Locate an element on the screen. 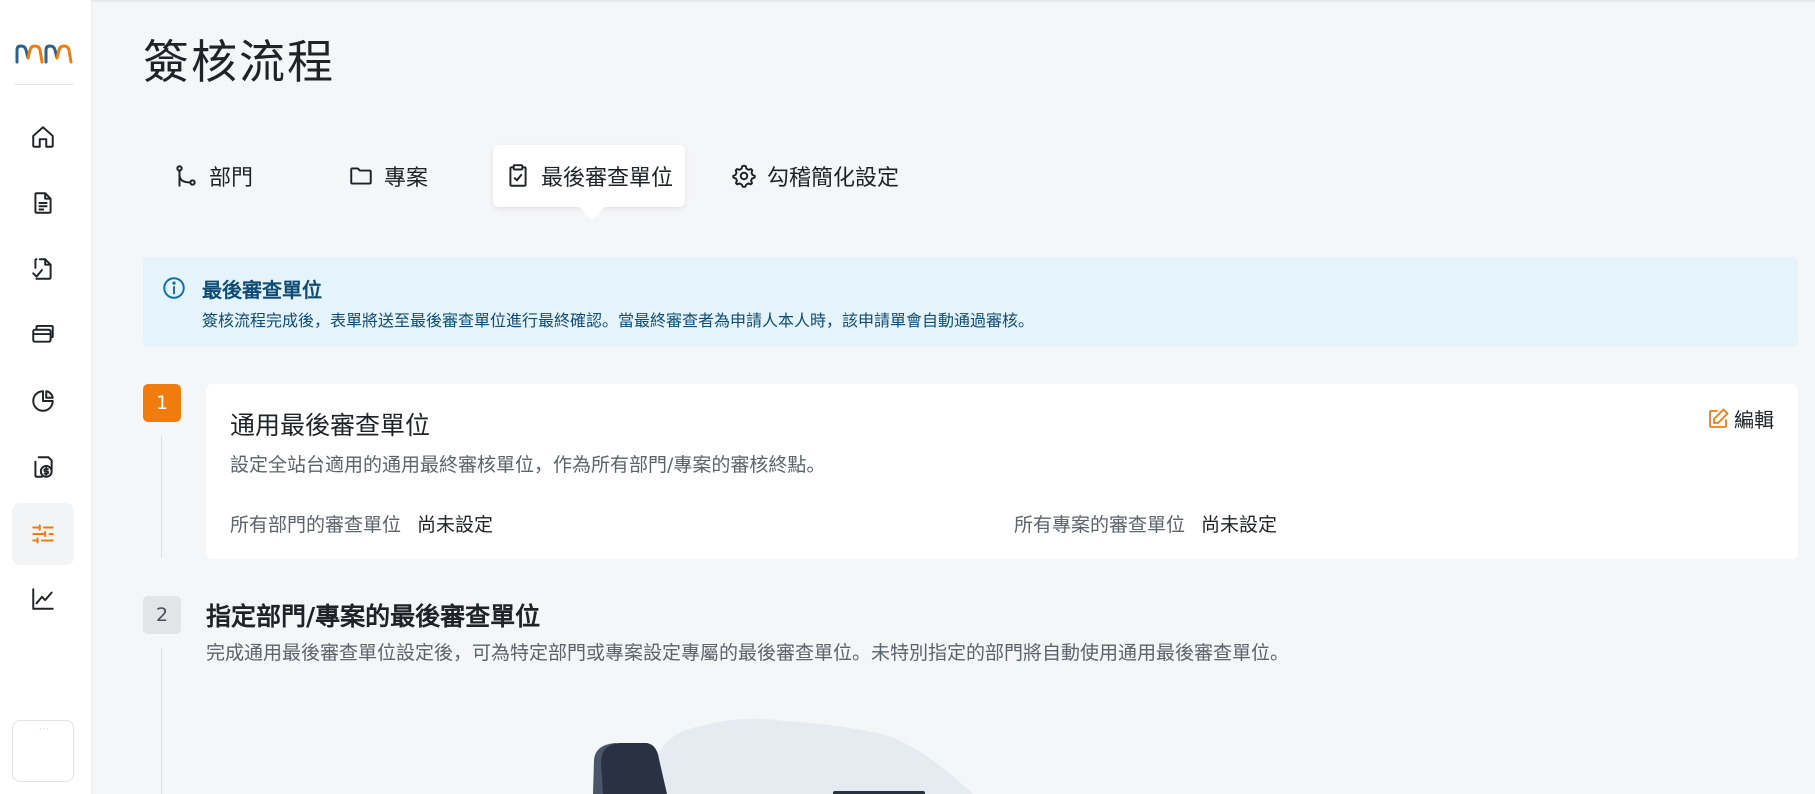  money-doc-icon is located at coordinates (43, 467).